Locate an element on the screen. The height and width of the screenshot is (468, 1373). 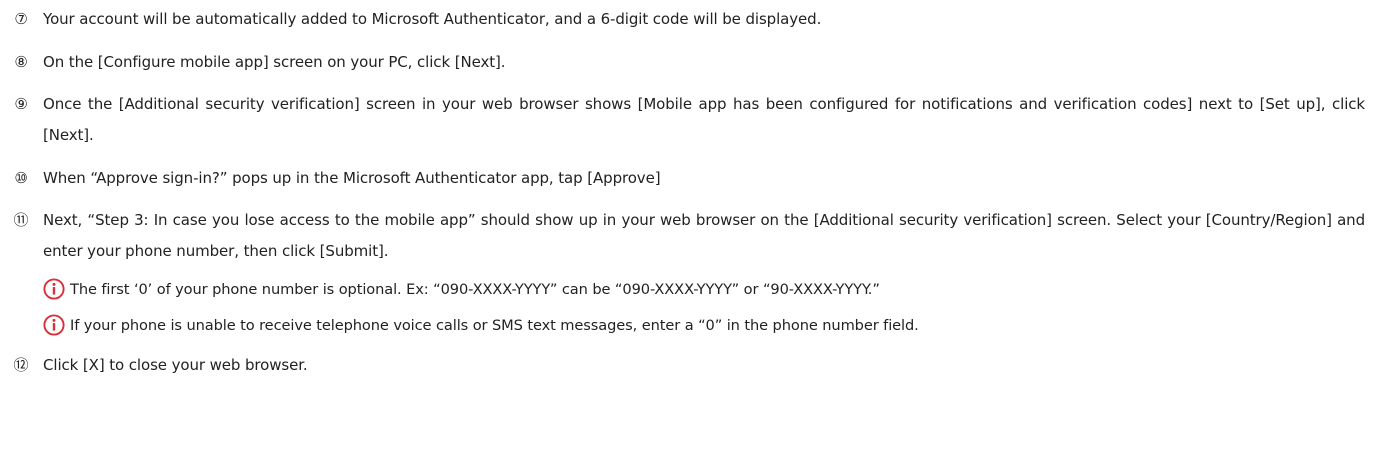
step-number: ⑪ is located at coordinates (21, 220).